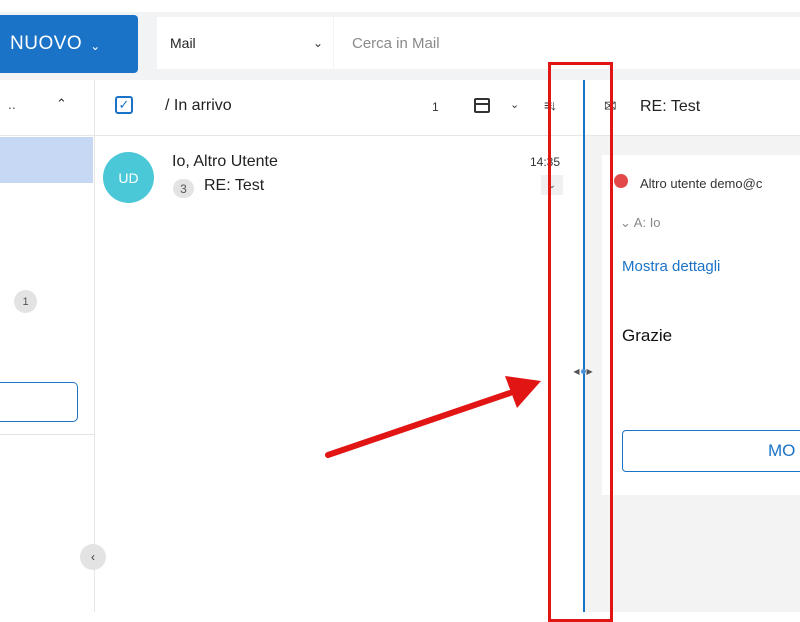 The height and width of the screenshot is (622, 800). I want to click on search-input, so click(567, 43).